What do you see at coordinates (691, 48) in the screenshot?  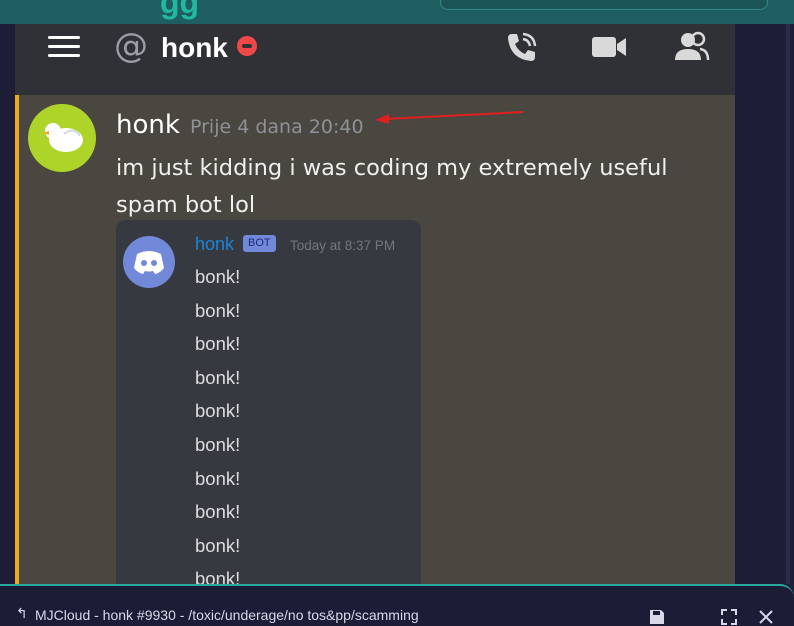 I see `members-icon` at bounding box center [691, 48].